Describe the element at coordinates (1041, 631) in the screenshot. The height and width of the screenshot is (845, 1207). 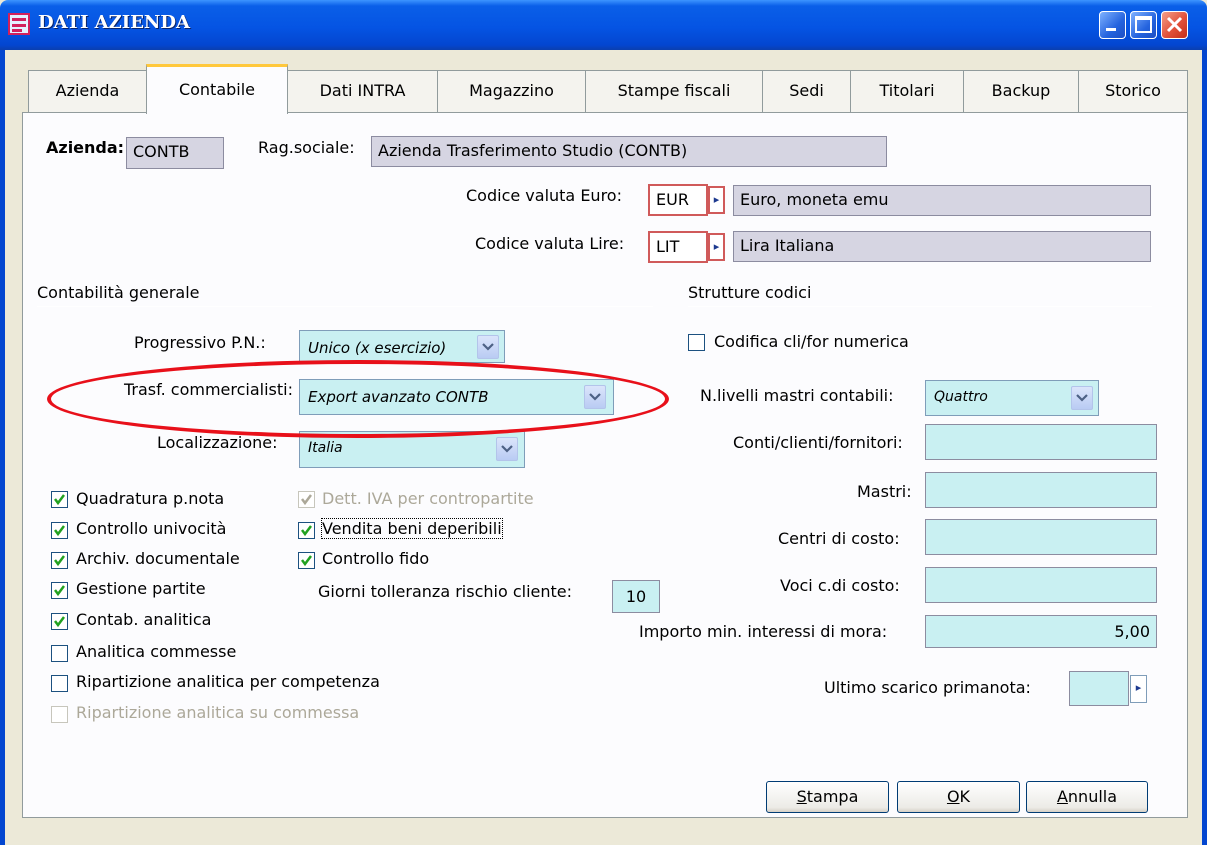
I see `importo-mora-field: 5,00` at that location.